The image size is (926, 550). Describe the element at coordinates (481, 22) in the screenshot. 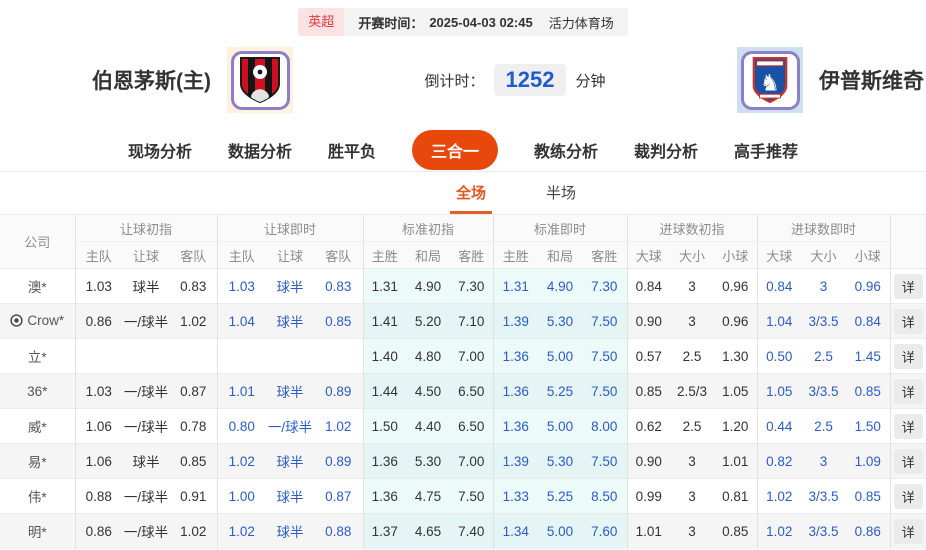

I see `kickoff-time: 2025-04-03 02:45` at that location.